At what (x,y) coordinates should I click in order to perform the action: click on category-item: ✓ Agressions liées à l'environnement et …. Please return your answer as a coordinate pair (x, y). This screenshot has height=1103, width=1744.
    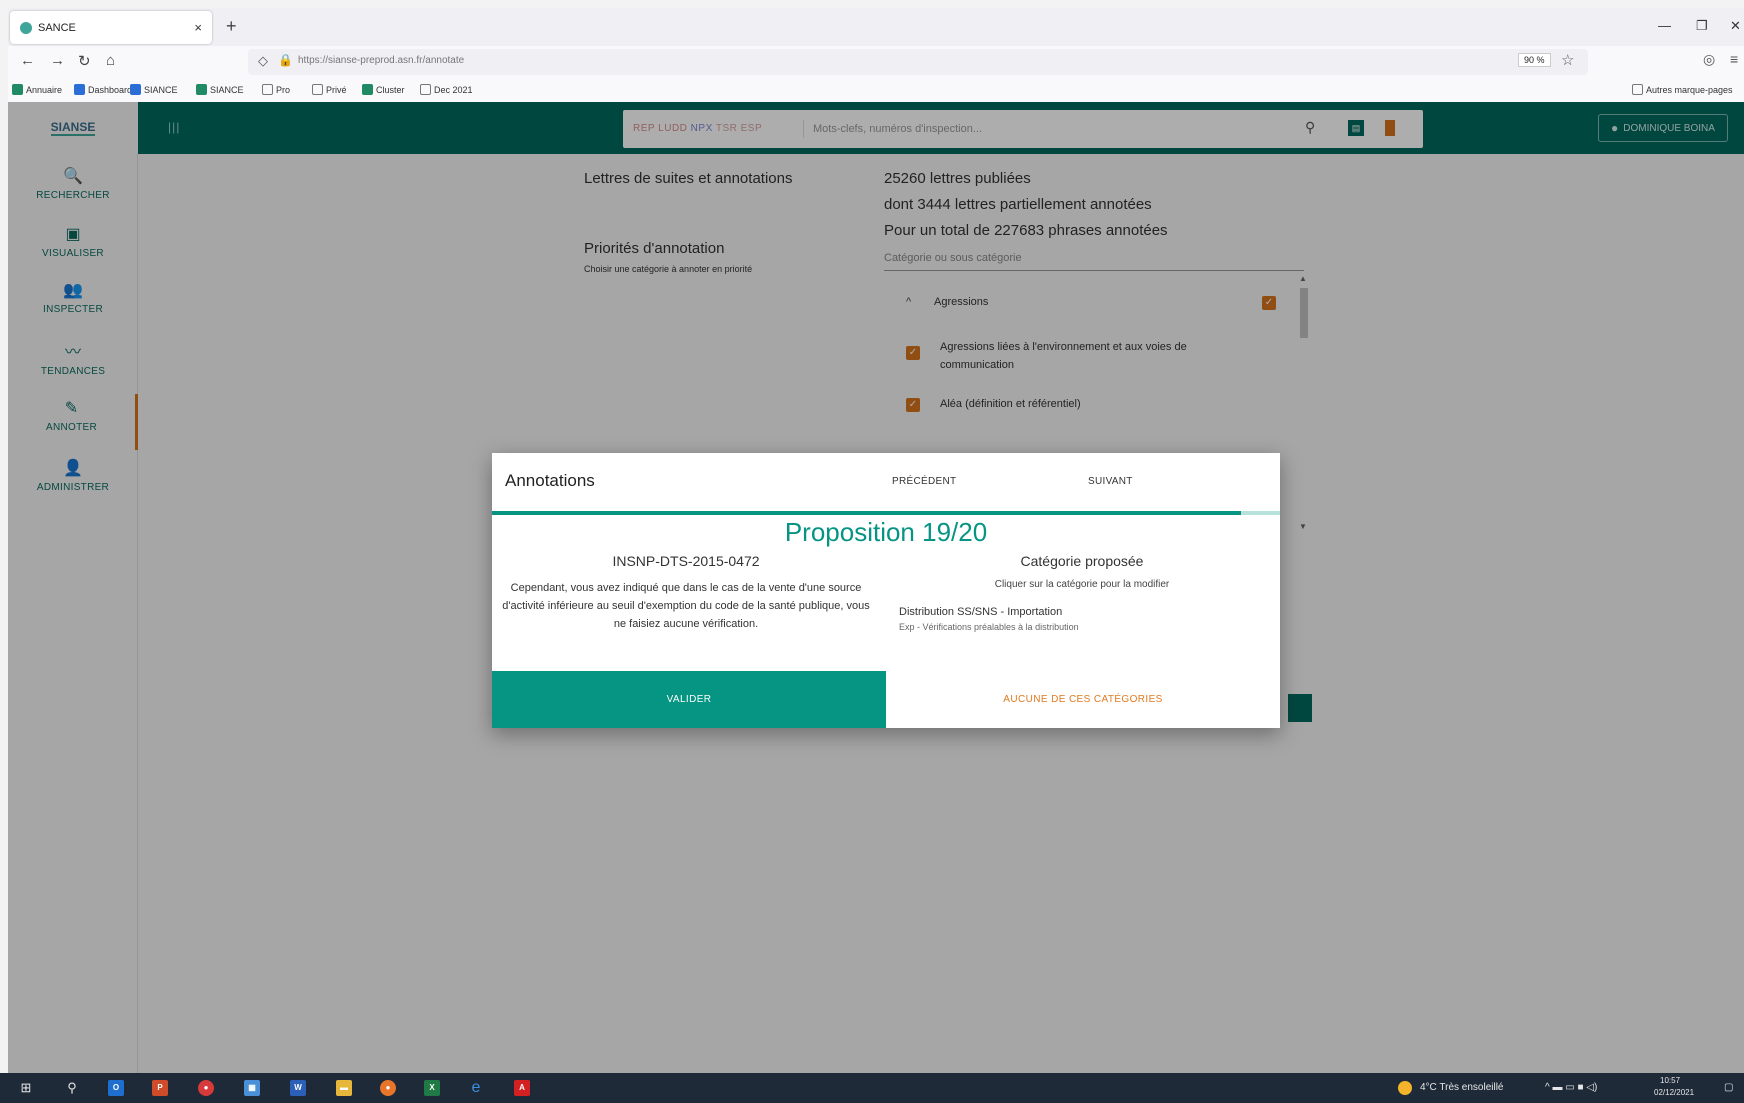
    Looking at the image, I should click on (1106, 356).